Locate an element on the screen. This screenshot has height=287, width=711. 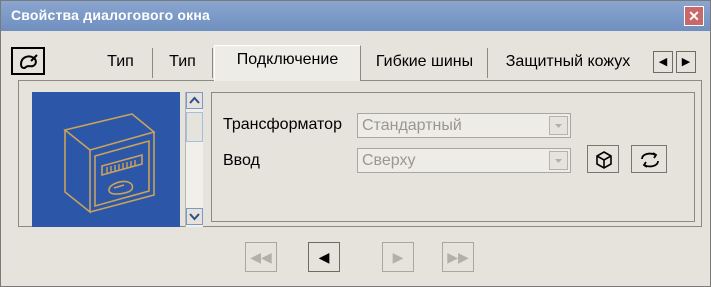
preview-scrollbar is located at coordinates (194, 159).